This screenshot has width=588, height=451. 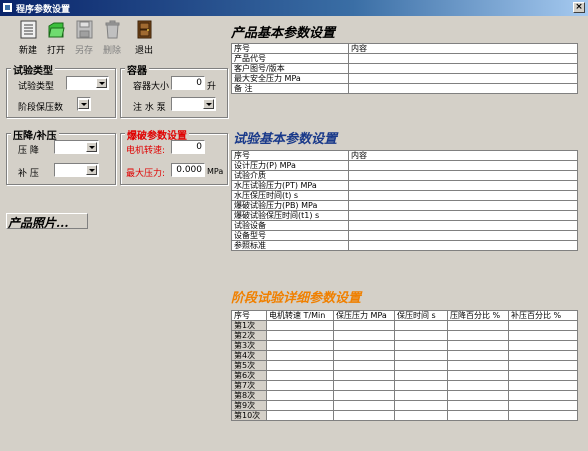 What do you see at coordinates (55, 51) in the screenshot?
I see `open-label: 打开` at bounding box center [55, 51].